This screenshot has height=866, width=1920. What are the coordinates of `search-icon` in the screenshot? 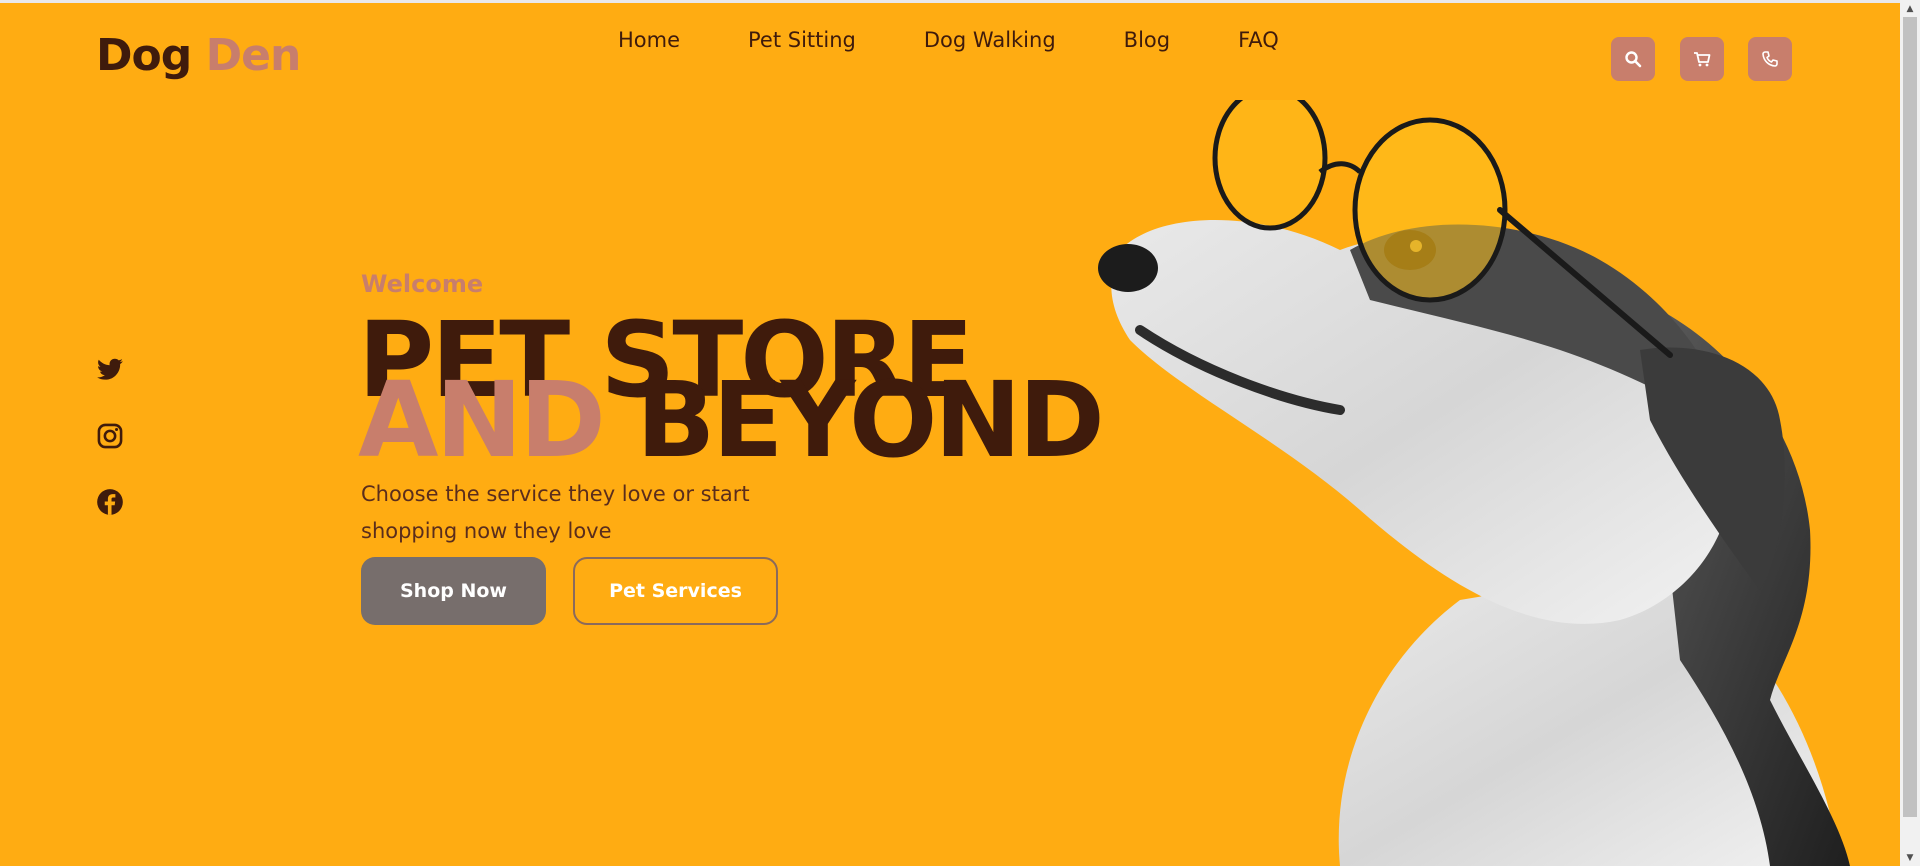 It's located at (1633, 59).